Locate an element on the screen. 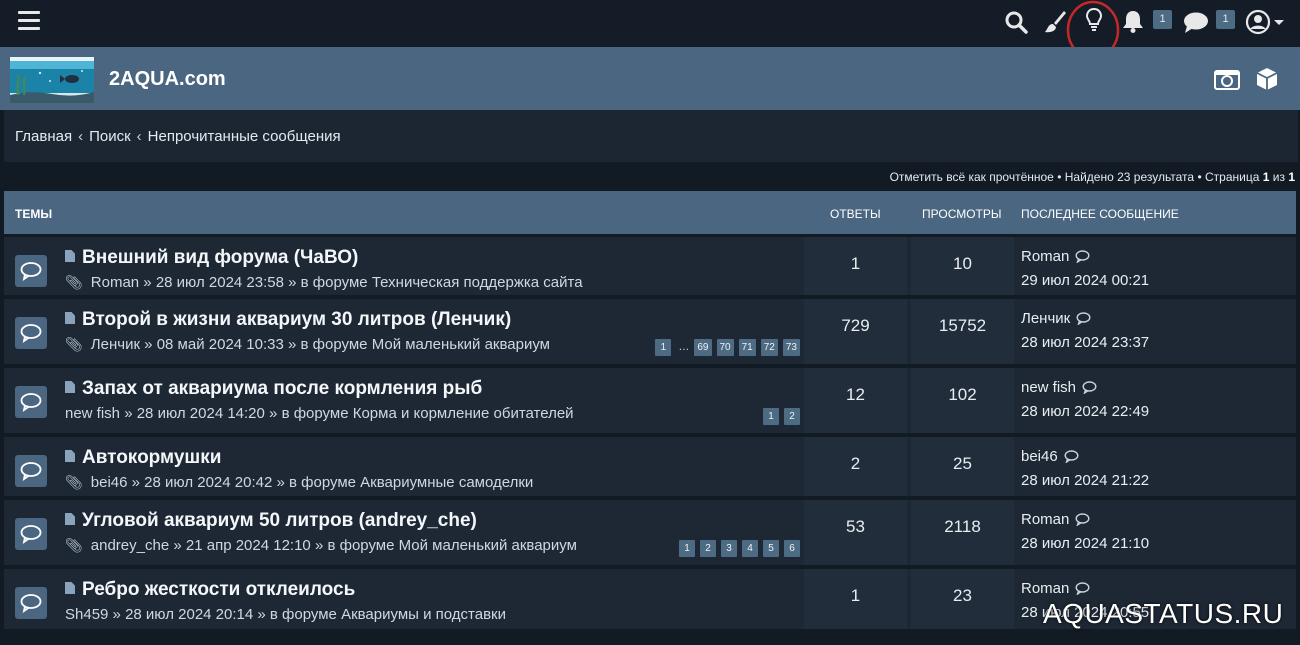 The image size is (1300, 645). last-post-author: Ленчик is located at coordinates (1045, 318).